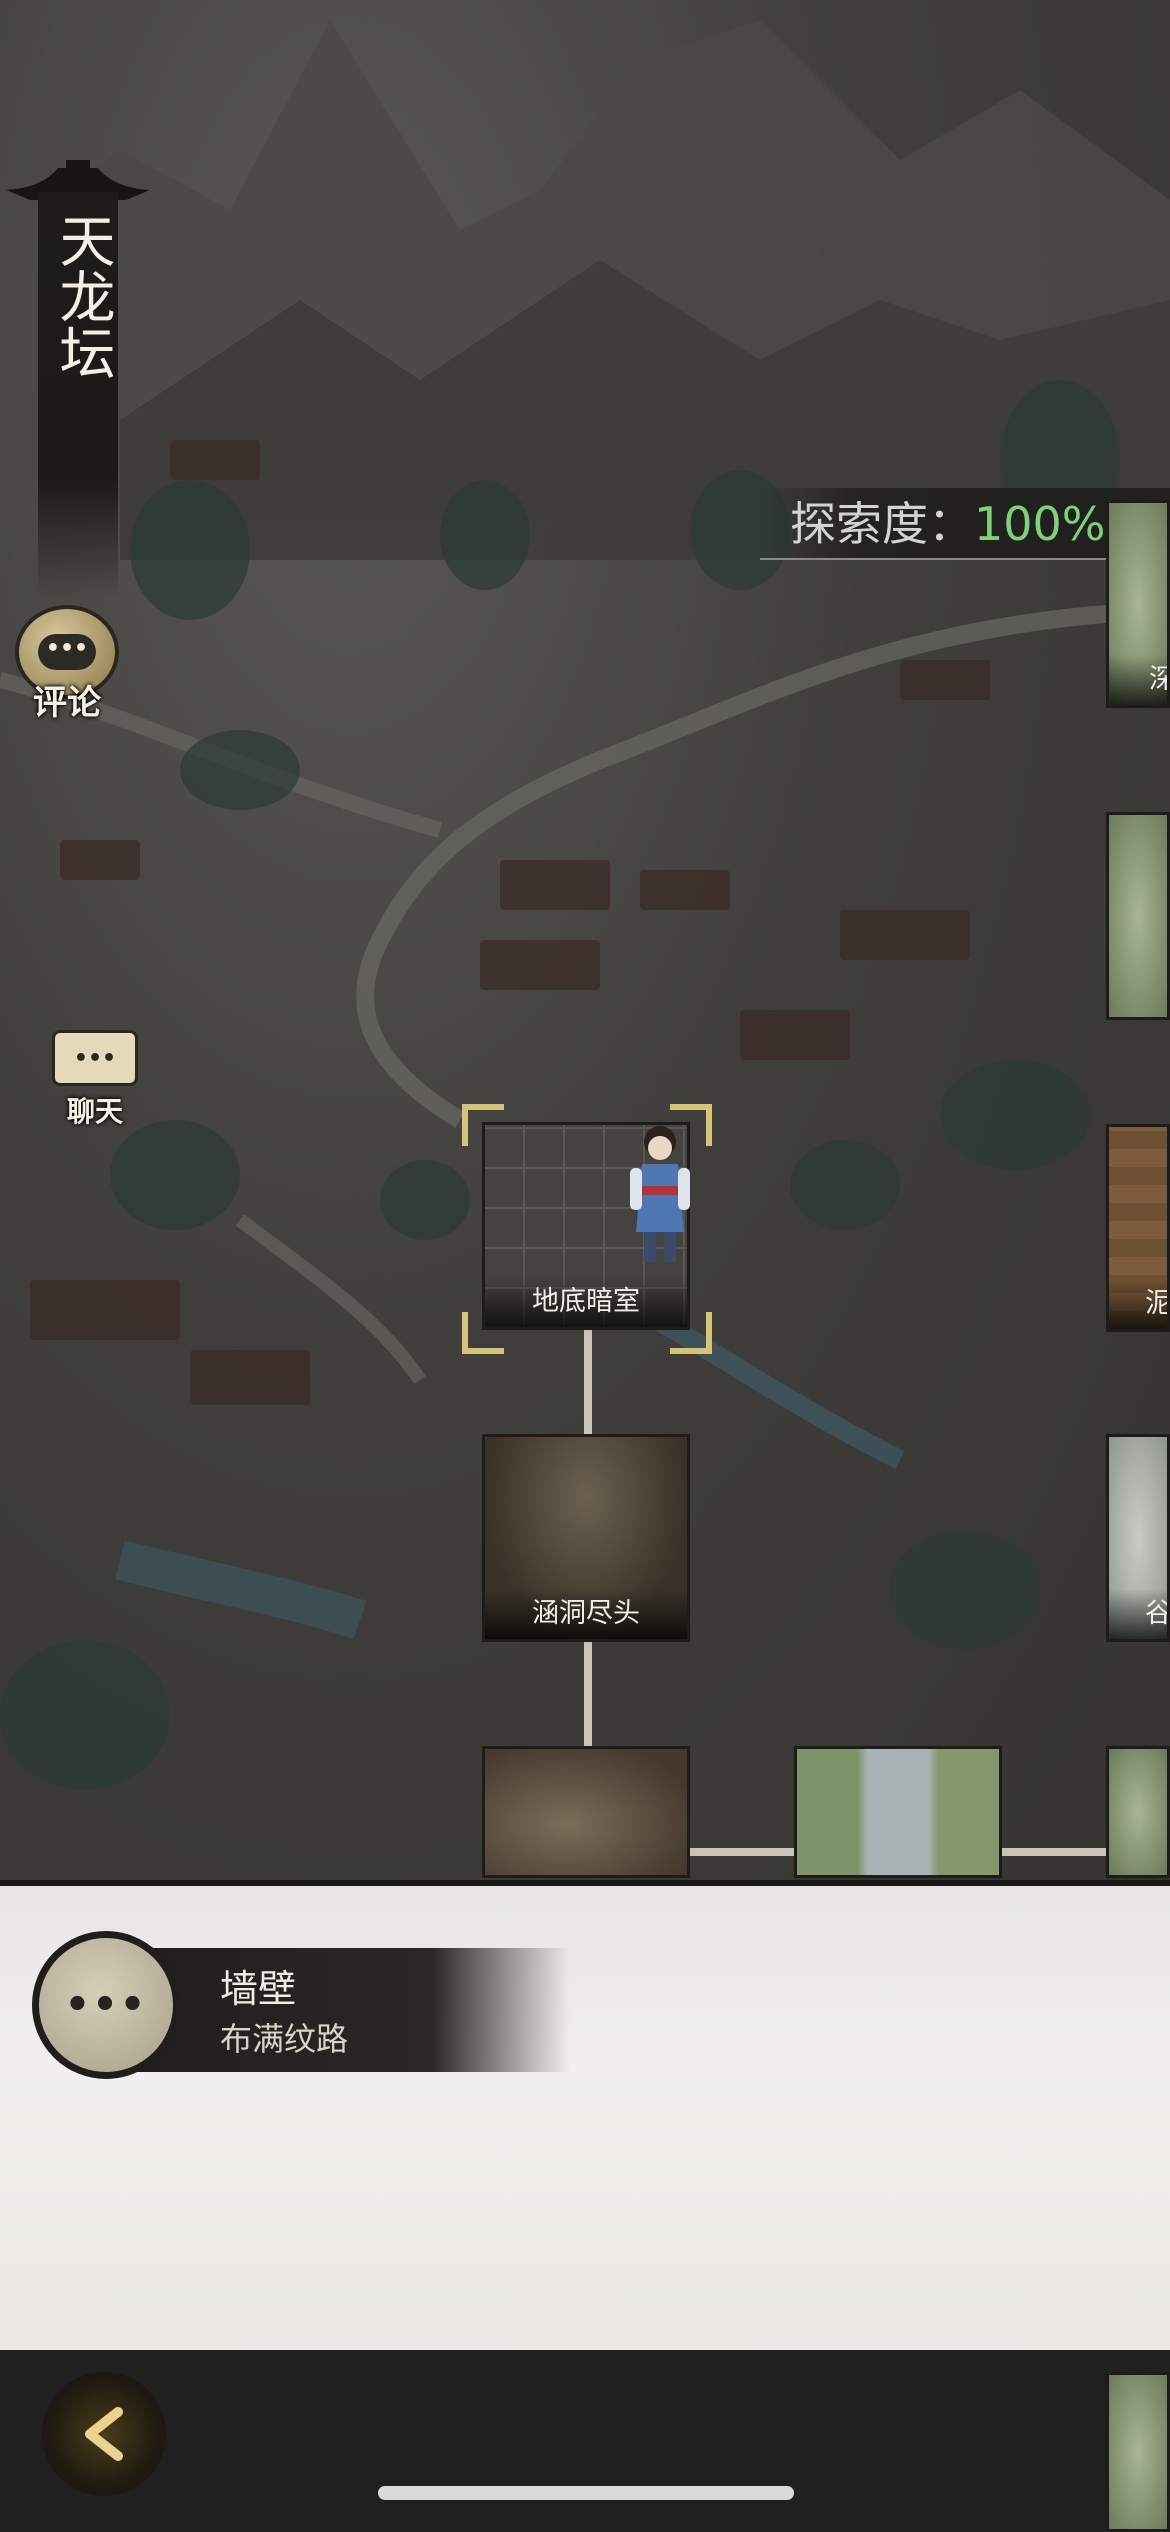  I want to click on map-tile: 谷, so click(1138, 1538).